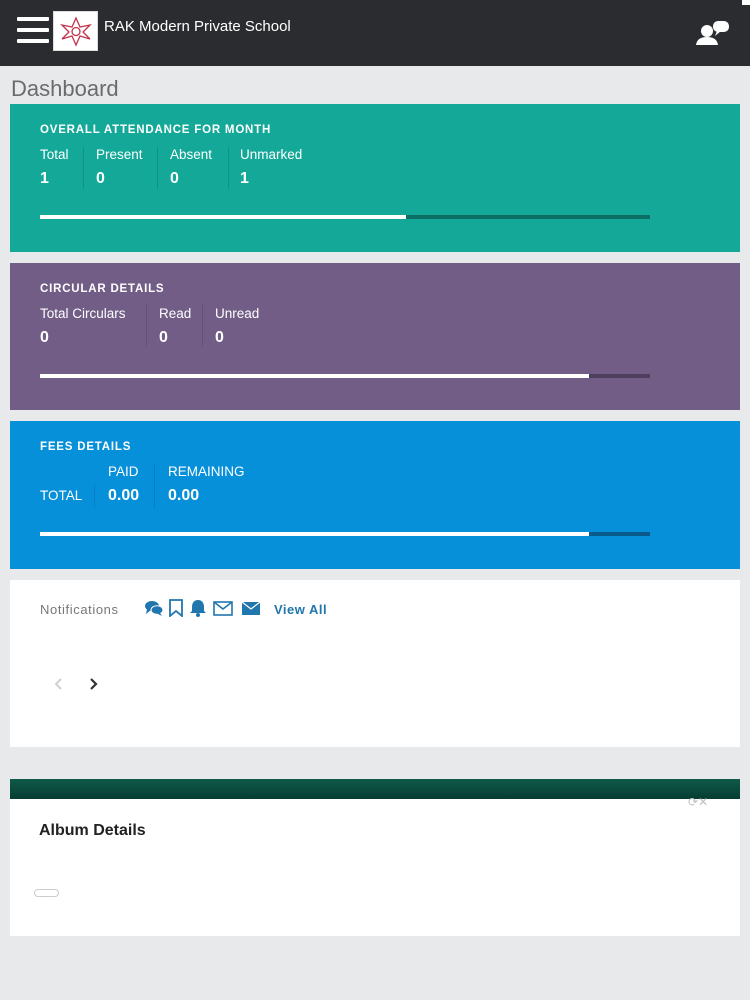 Image resolution: width=750 pixels, height=1000 pixels. What do you see at coordinates (375, 789) in the screenshot?
I see `album-header-bar` at bounding box center [375, 789].